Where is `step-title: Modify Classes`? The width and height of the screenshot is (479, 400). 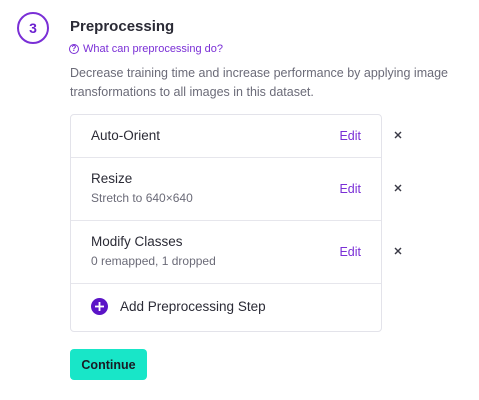
step-title: Modify Classes is located at coordinates (137, 241).